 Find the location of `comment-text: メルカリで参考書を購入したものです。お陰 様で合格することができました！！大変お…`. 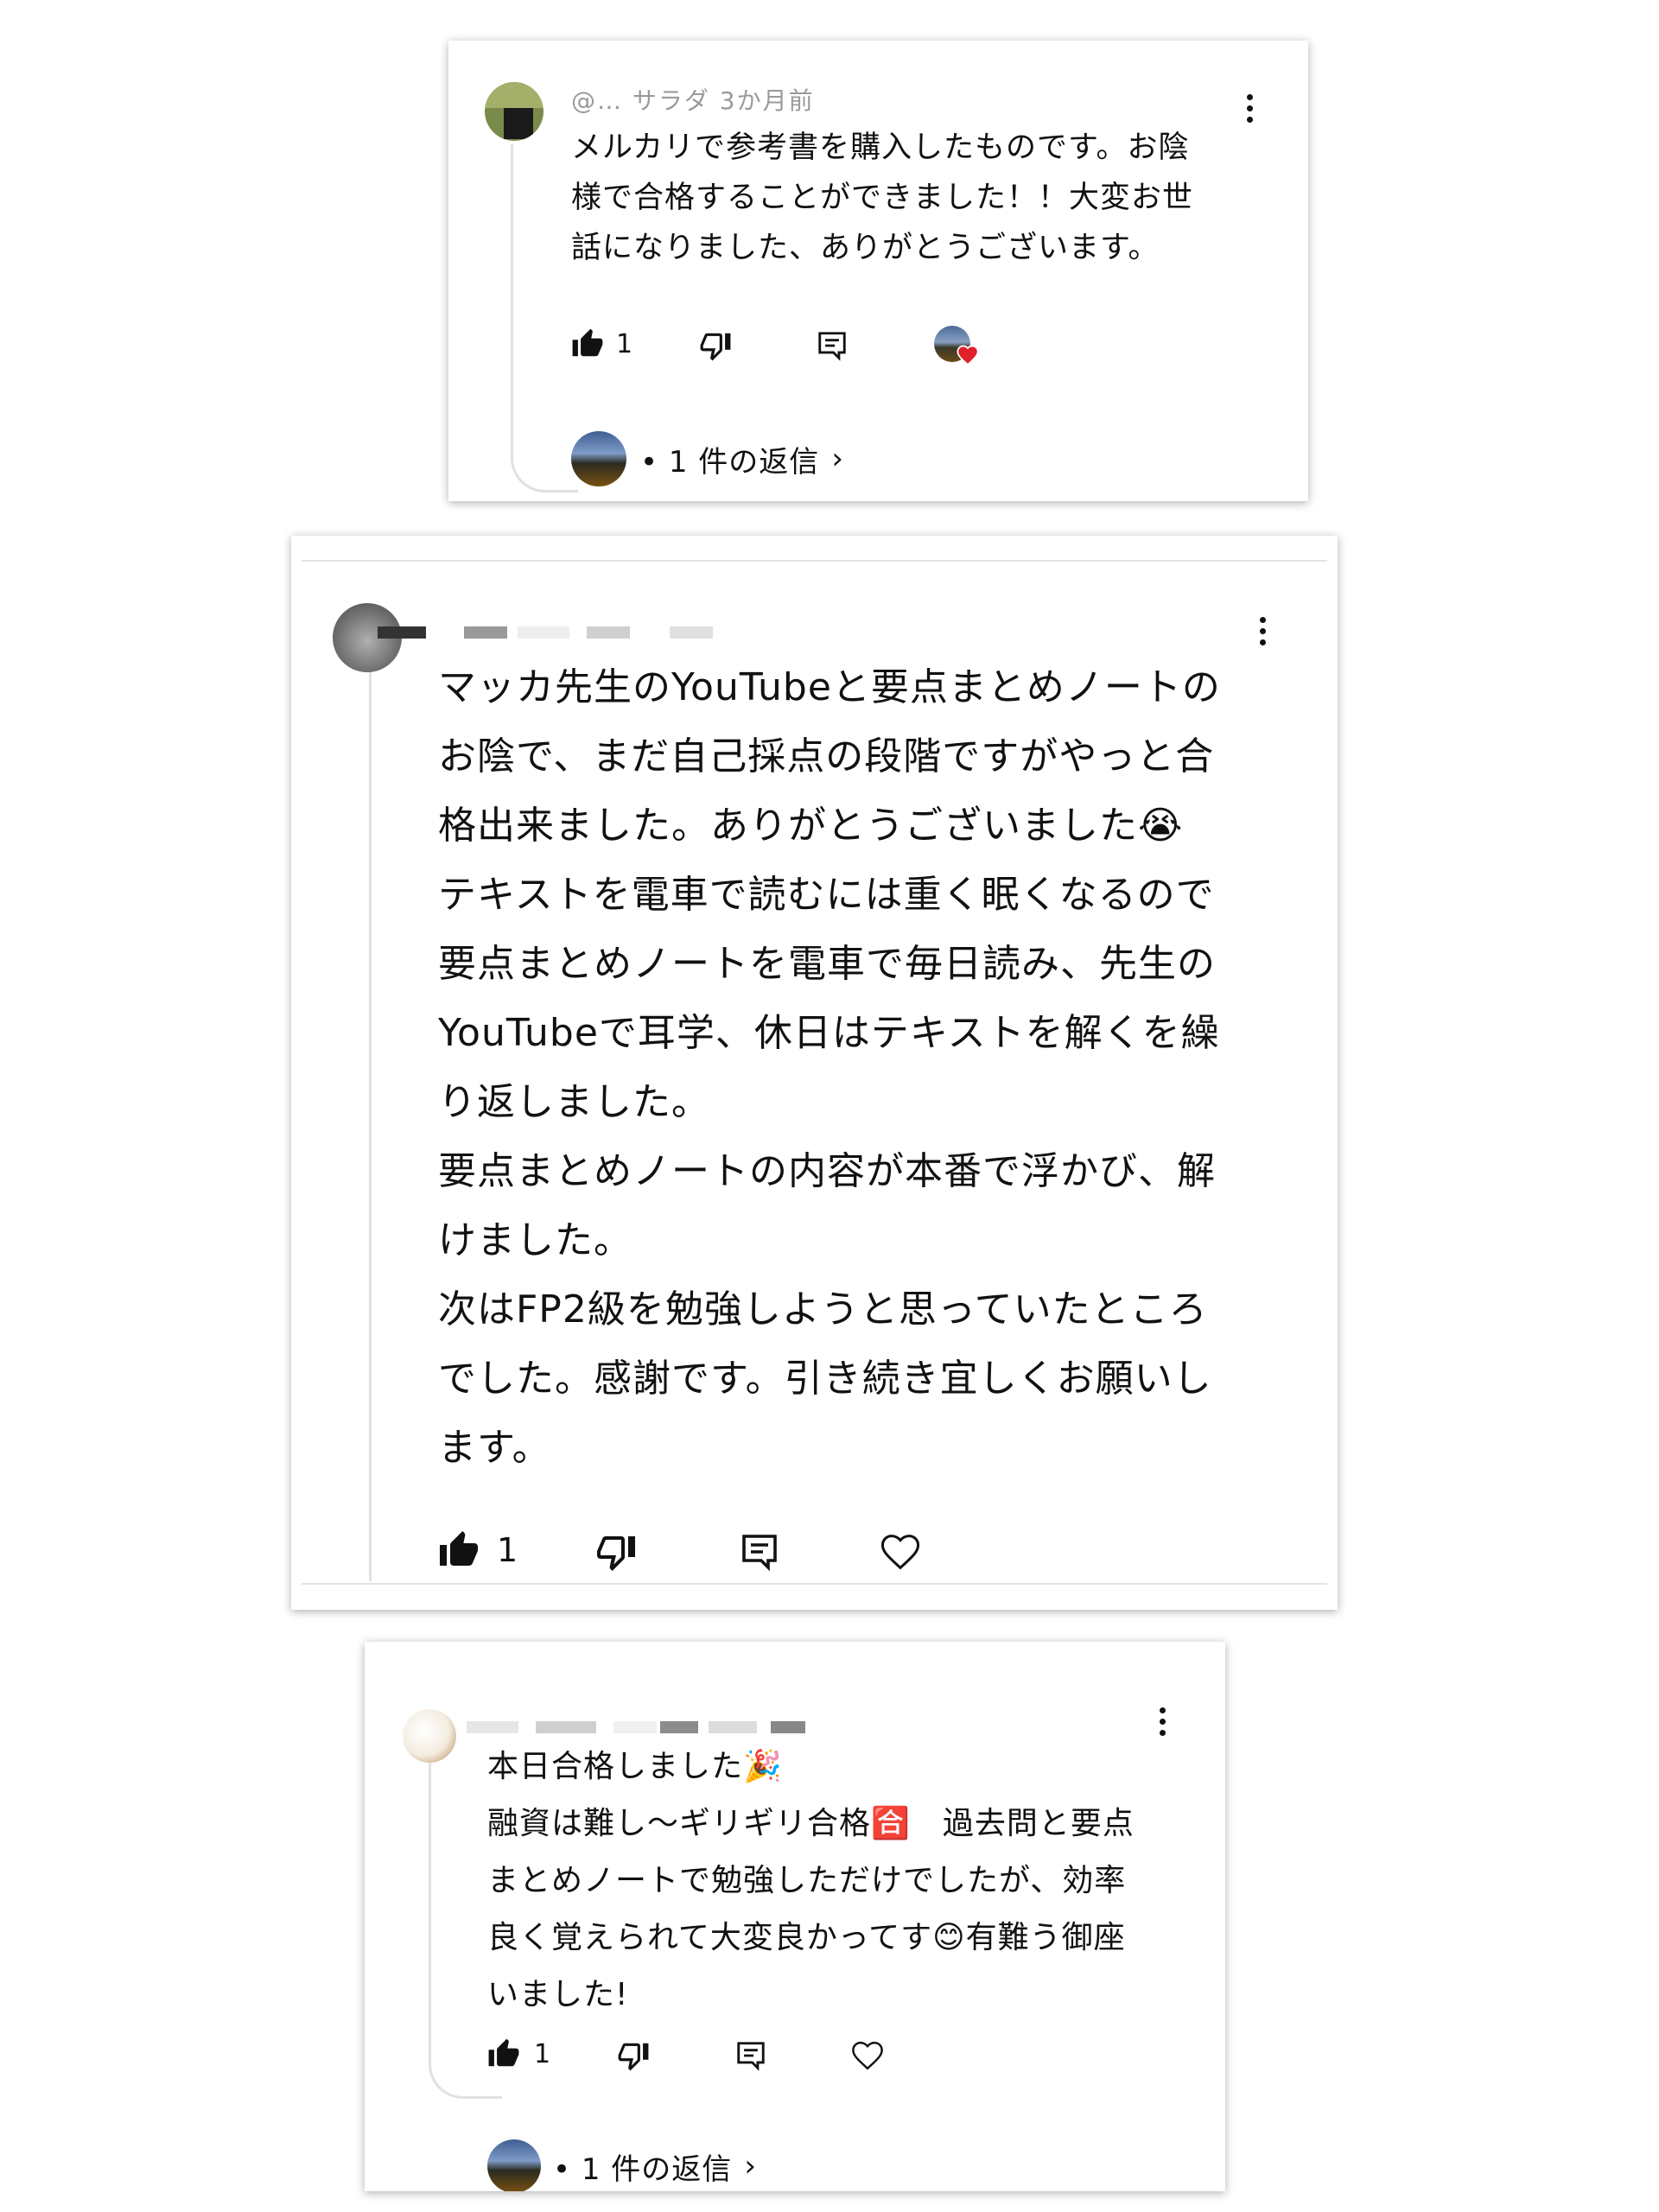

comment-text: メルカリで参考書を購入したものです。お陰 様で合格することができました！！大変お… is located at coordinates (882, 197).